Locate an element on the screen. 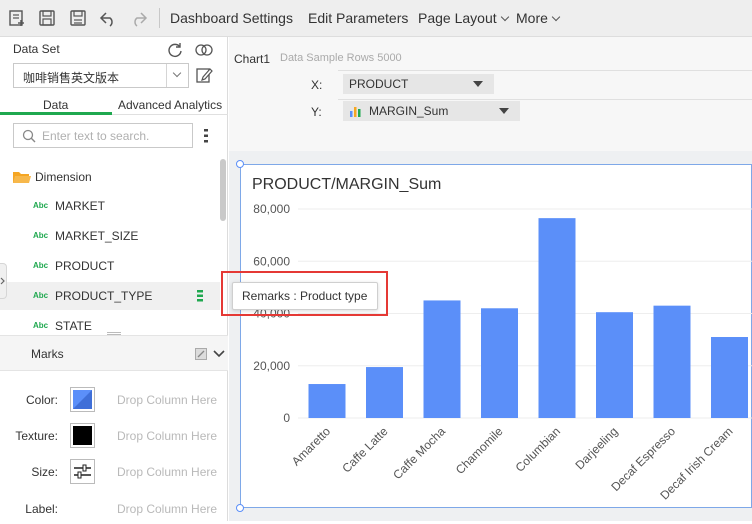 The image size is (752, 524). texture-swatch-icon is located at coordinates (82, 435).